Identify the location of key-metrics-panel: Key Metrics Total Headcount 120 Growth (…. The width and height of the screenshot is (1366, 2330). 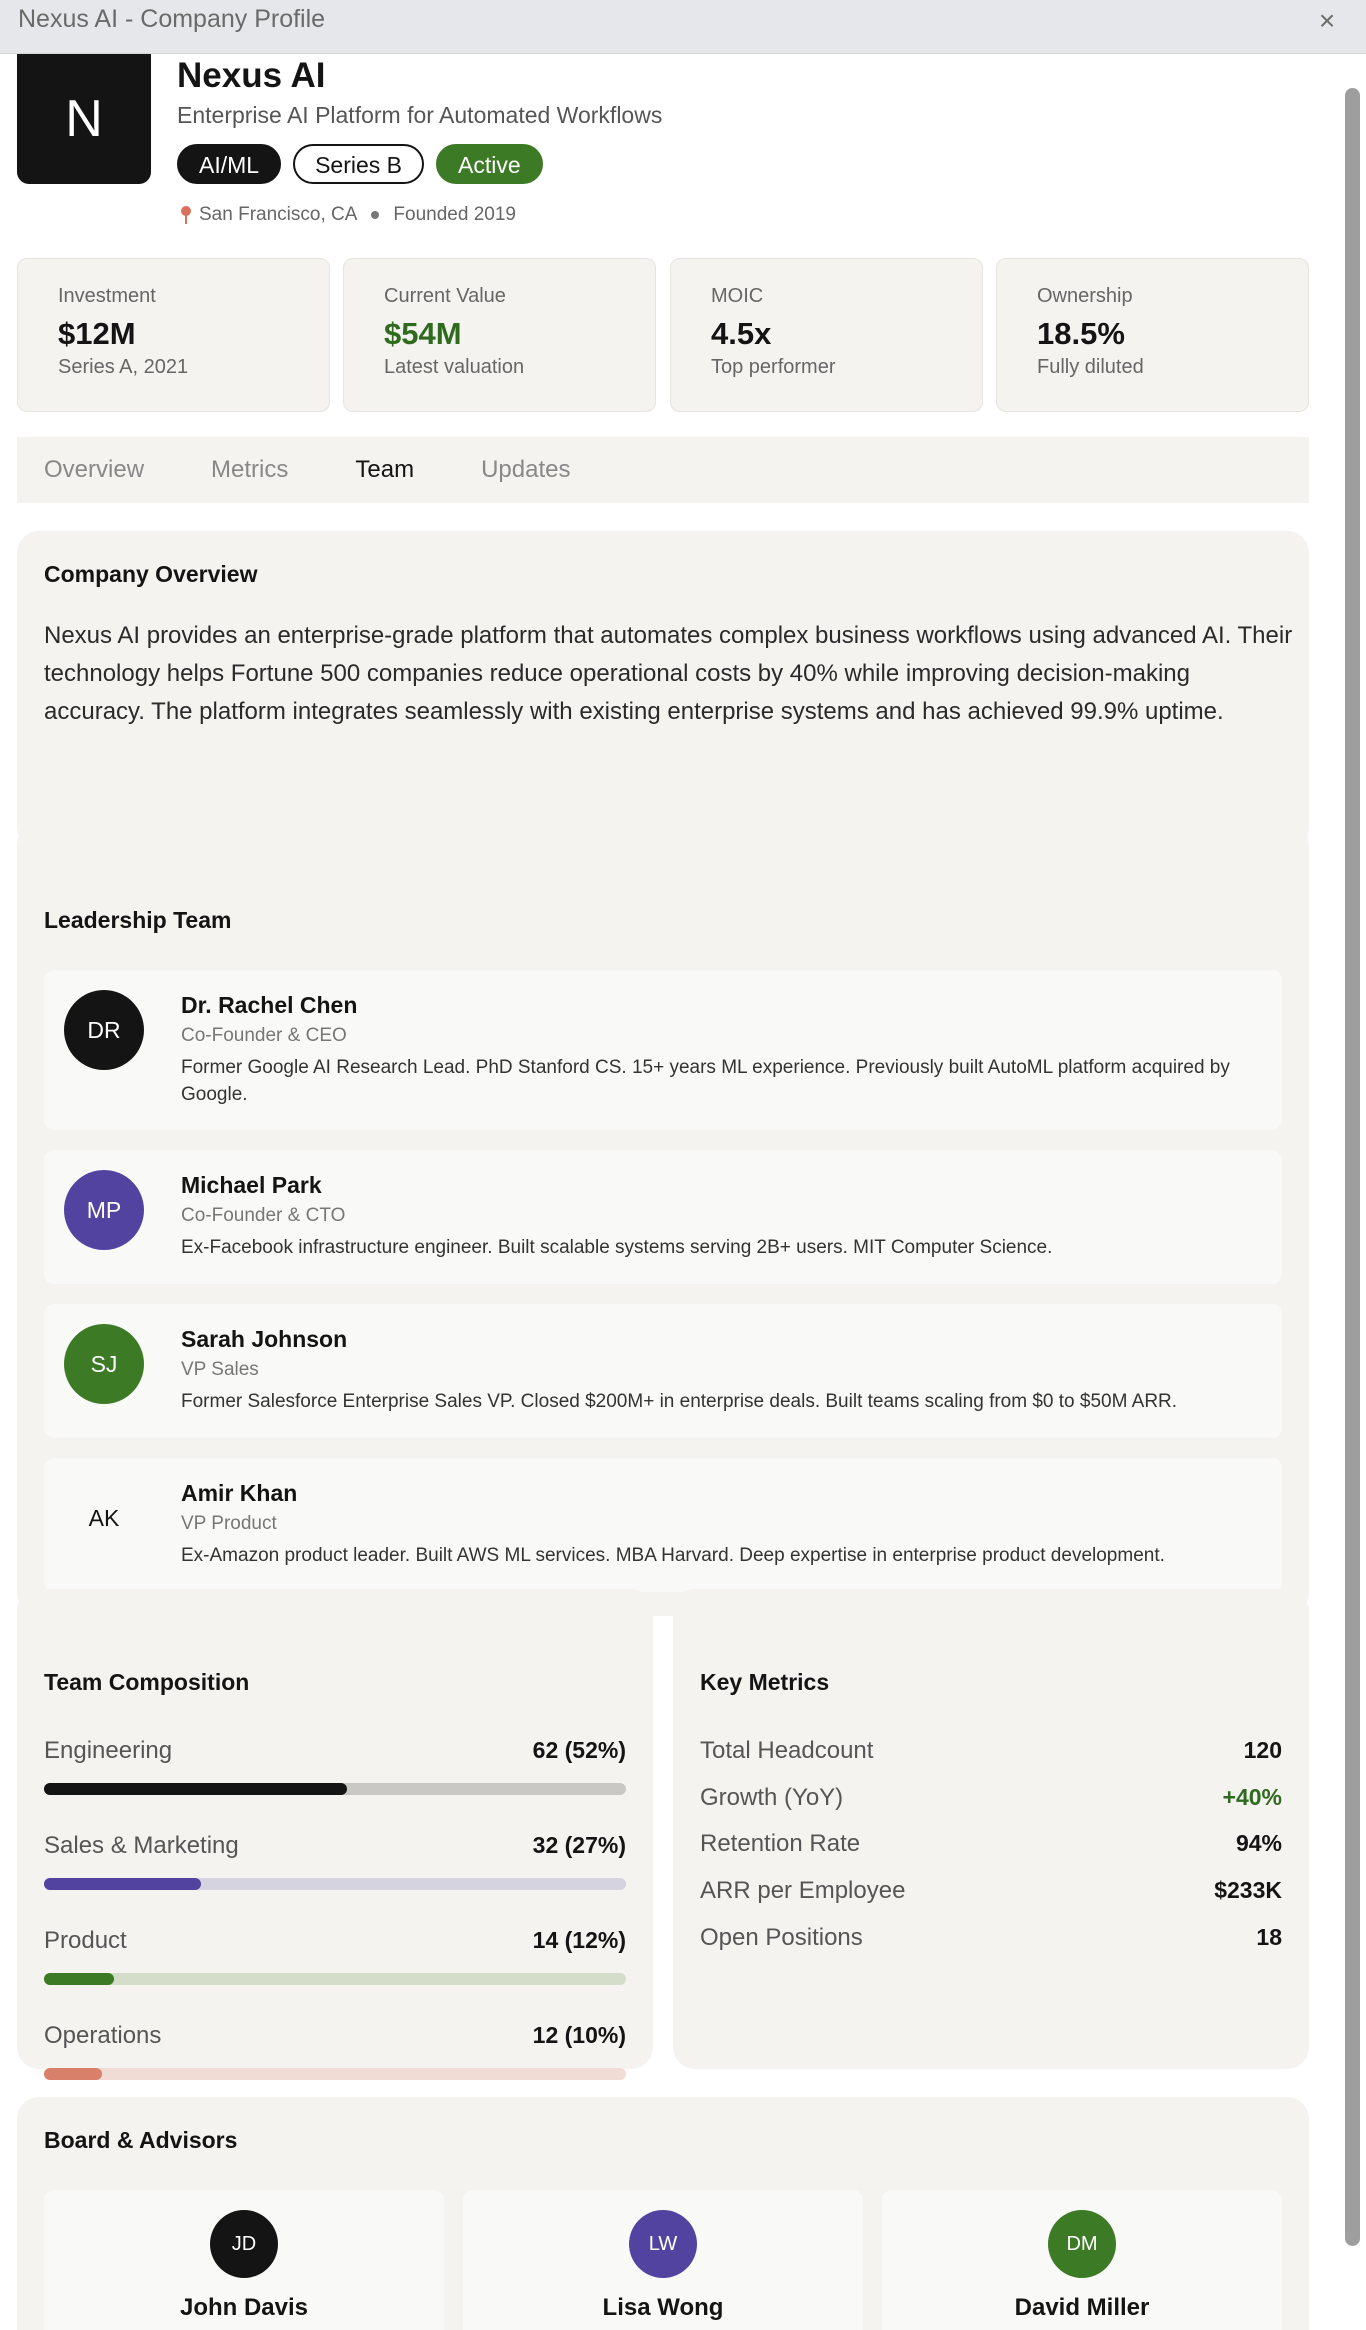
(991, 1829).